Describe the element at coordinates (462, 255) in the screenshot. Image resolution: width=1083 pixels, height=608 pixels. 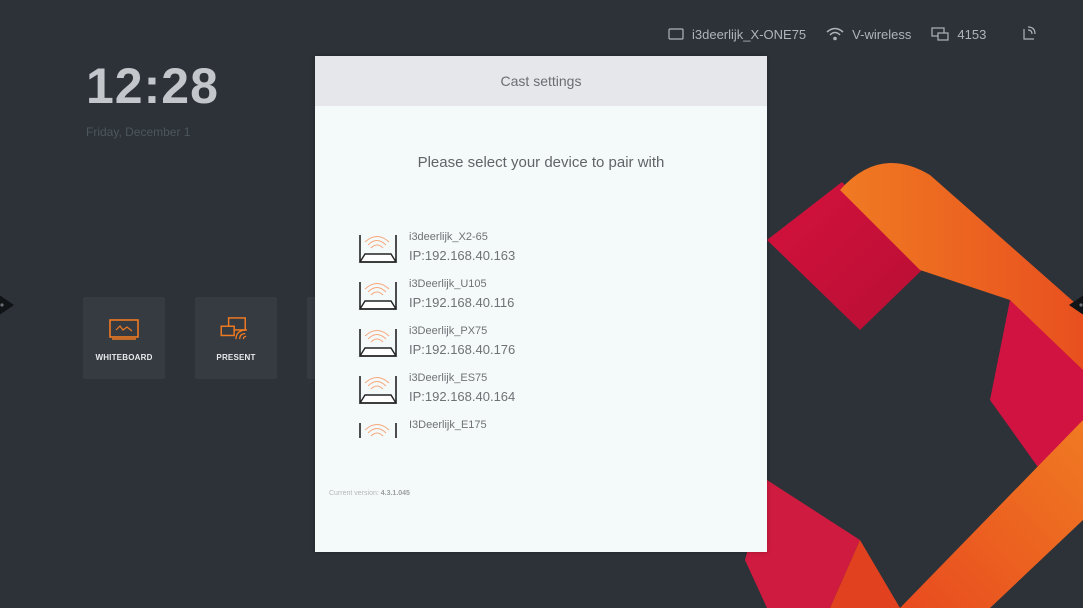
I see `device-ip: IP:192.168.40.163` at that location.